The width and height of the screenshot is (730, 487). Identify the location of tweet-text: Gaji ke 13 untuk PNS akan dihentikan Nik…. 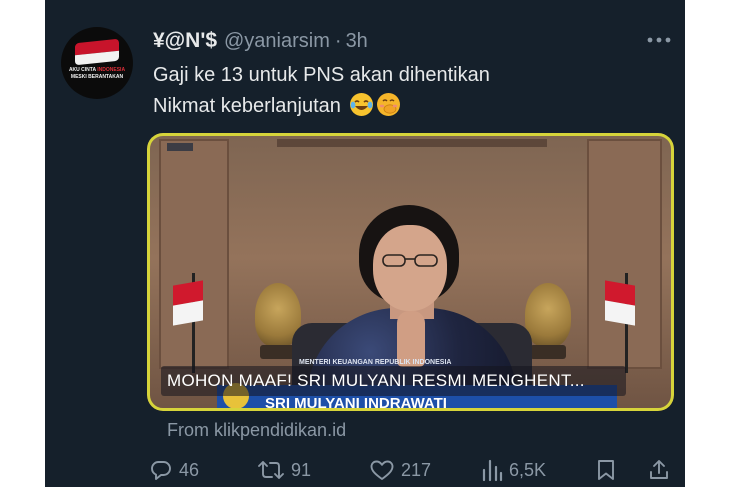
(413, 91).